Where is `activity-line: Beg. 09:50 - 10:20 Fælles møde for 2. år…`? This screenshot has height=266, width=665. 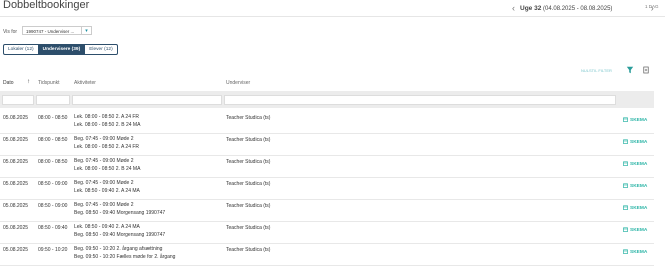
activity-line: Beg. 09:50 - 10:20 Fælles møde for 2. år… is located at coordinates (125, 256).